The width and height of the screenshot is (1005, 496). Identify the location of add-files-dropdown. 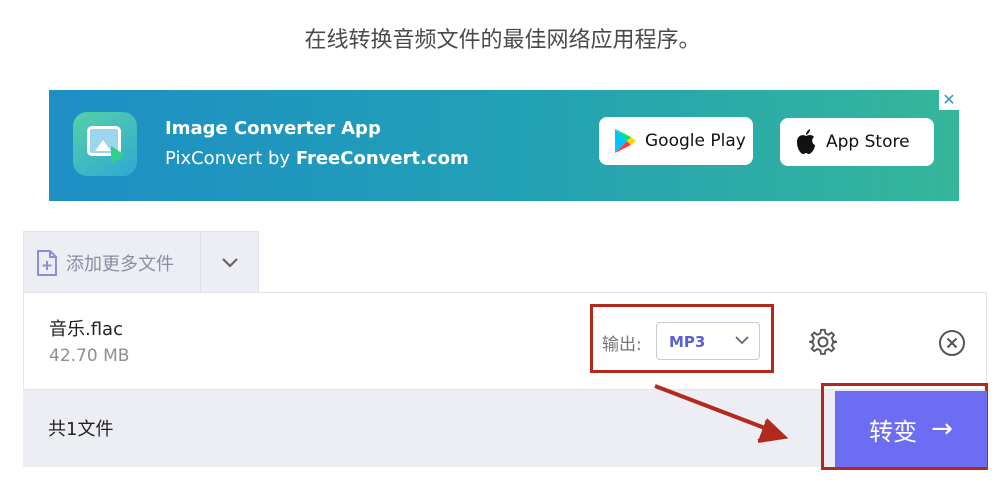
(230, 263).